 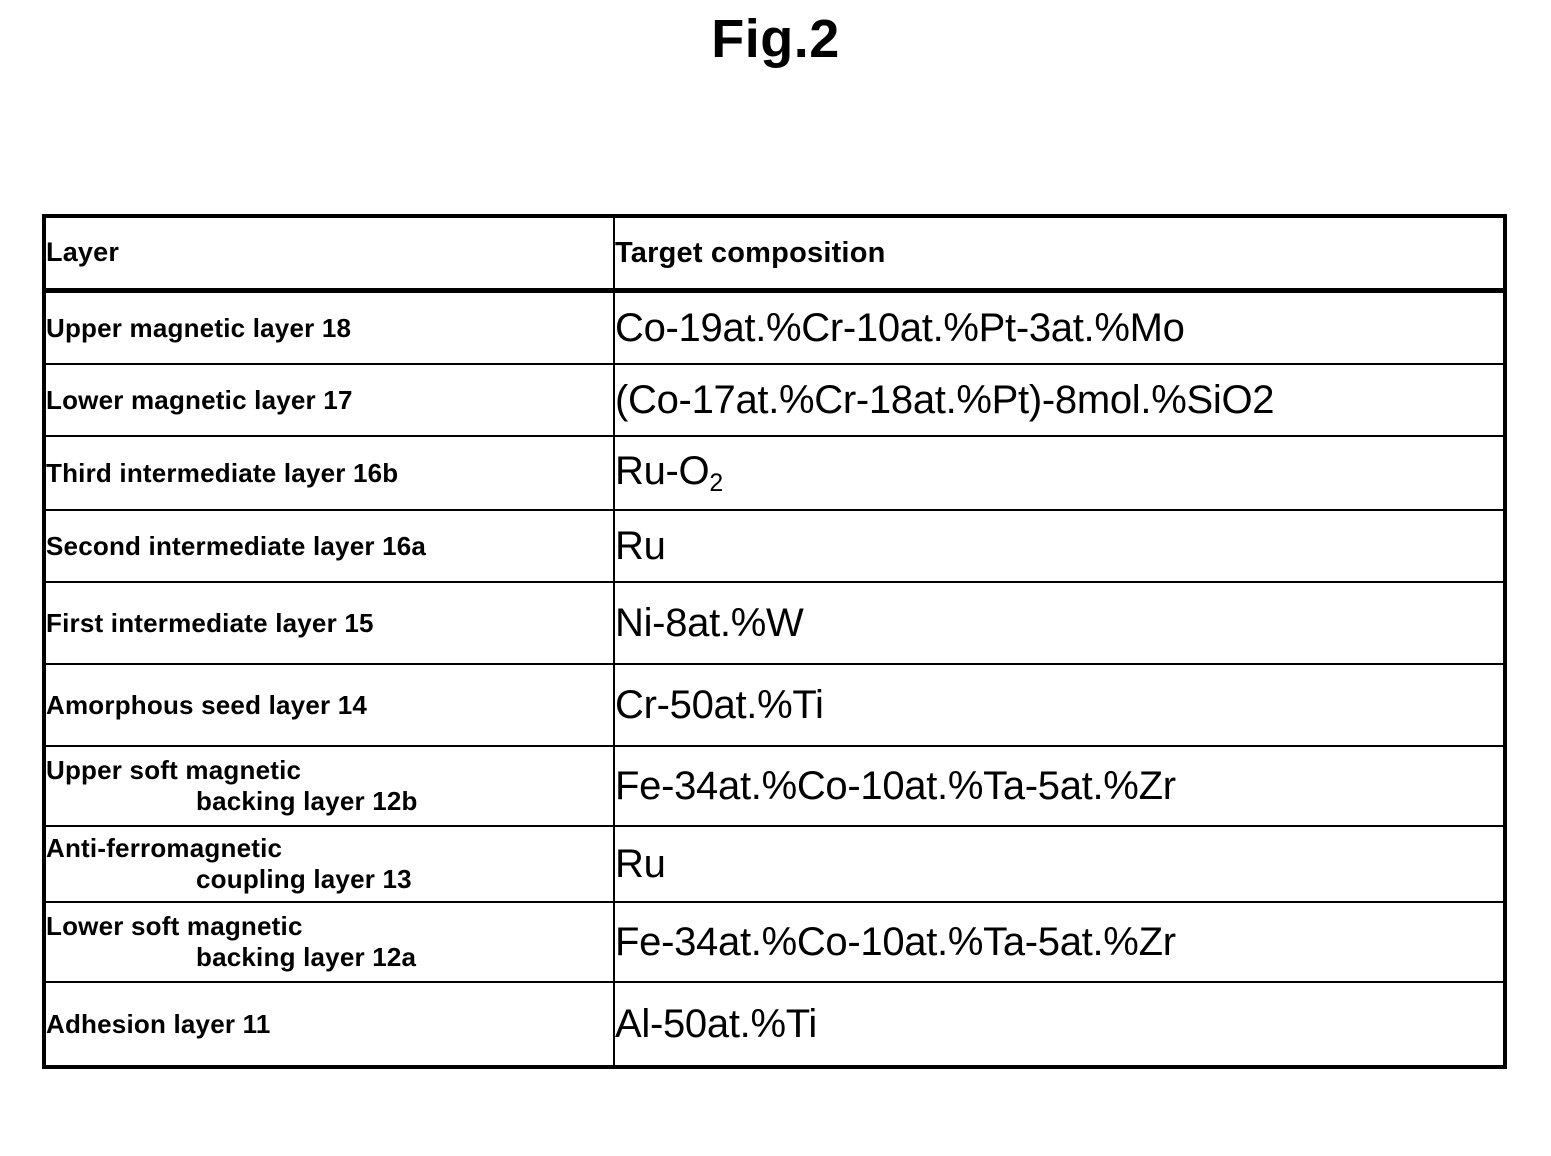 I want to click on table-row: Adhesion layer 11 Al-50at.%Ti, so click(x=774, y=1024).